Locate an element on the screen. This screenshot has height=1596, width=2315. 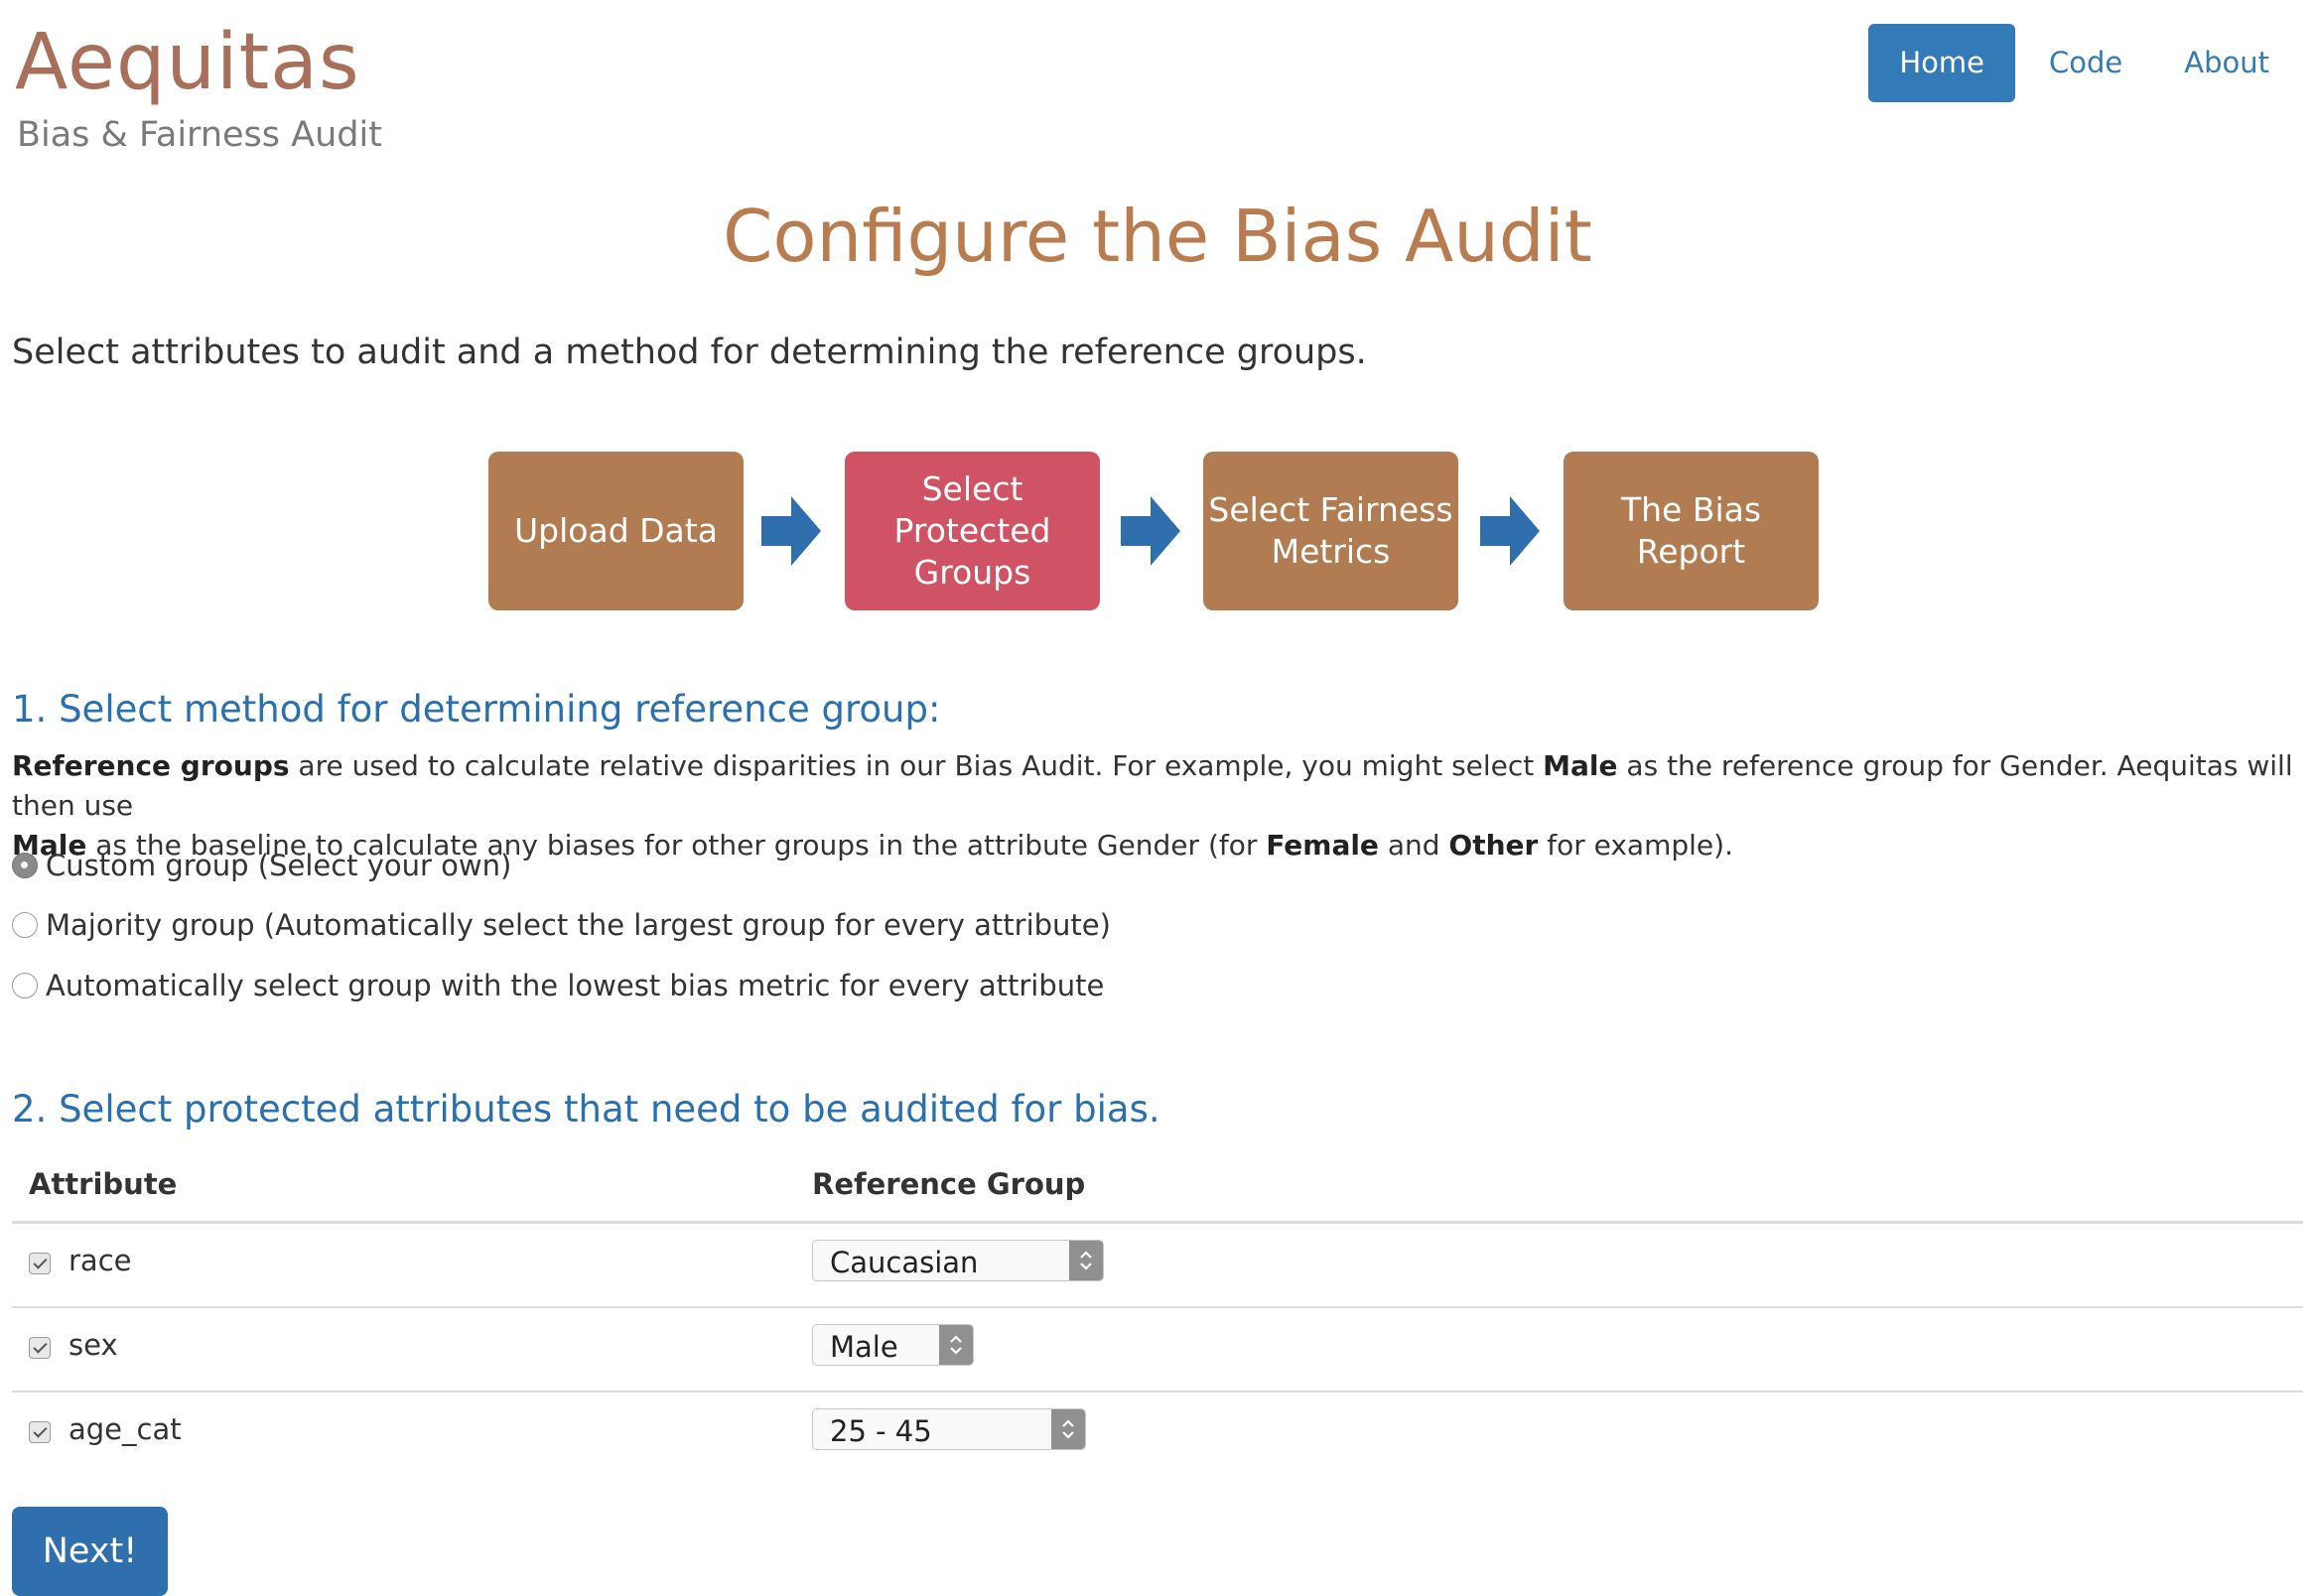
logo-title: Aequitas is located at coordinates (187, 62).